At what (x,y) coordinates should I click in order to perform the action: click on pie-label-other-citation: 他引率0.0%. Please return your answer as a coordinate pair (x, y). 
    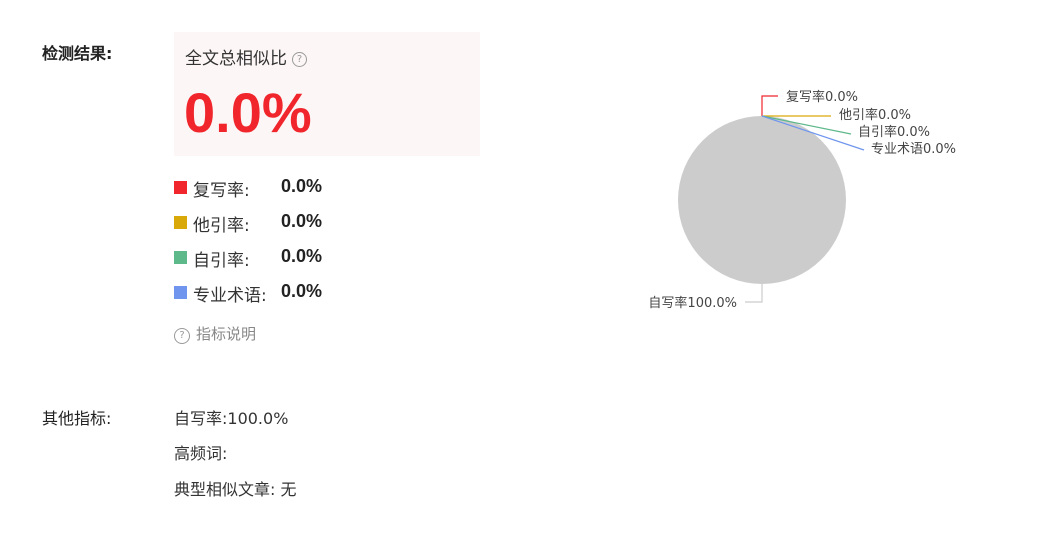
    Looking at the image, I should click on (875, 115).